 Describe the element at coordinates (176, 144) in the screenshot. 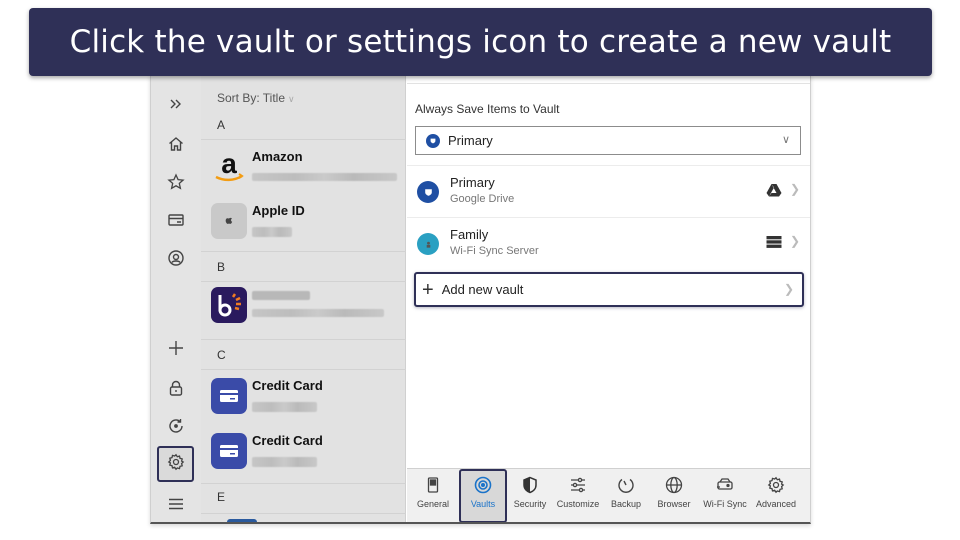

I see `home-icon` at that location.